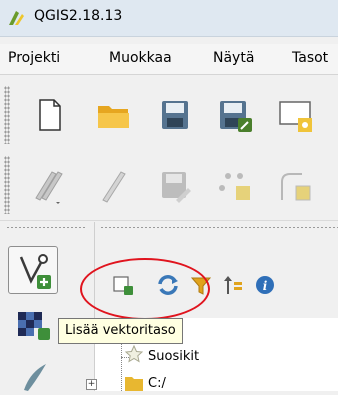  I want to click on add-delimited-text-icon, so click(34, 375).